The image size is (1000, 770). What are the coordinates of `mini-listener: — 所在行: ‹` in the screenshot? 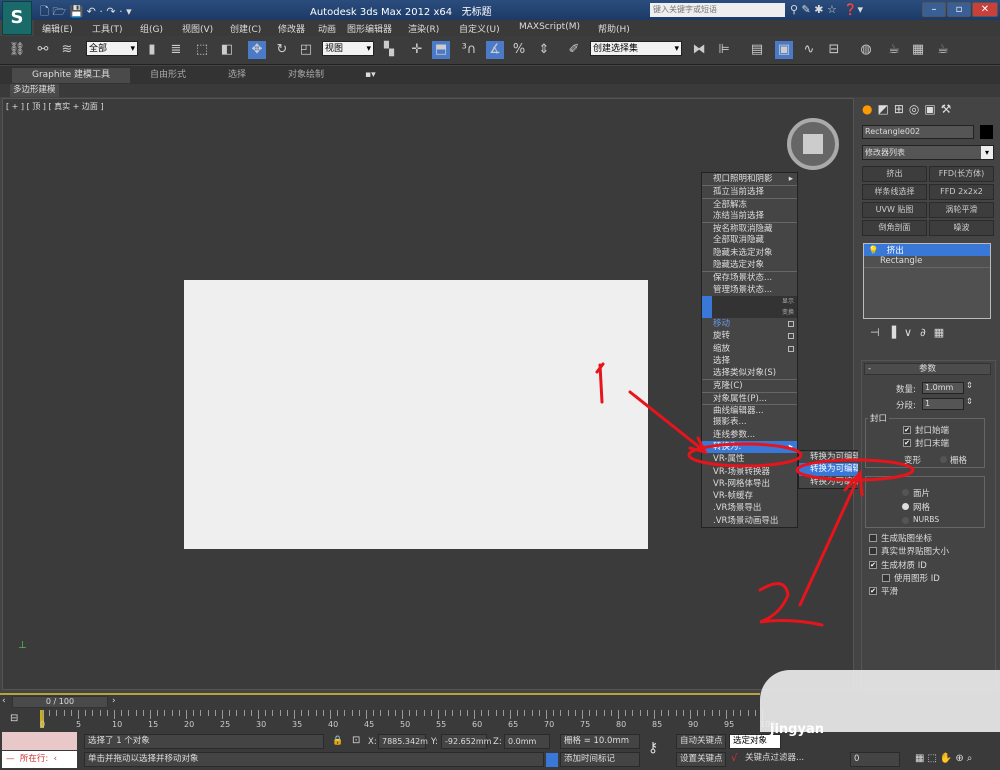 It's located at (39, 759).